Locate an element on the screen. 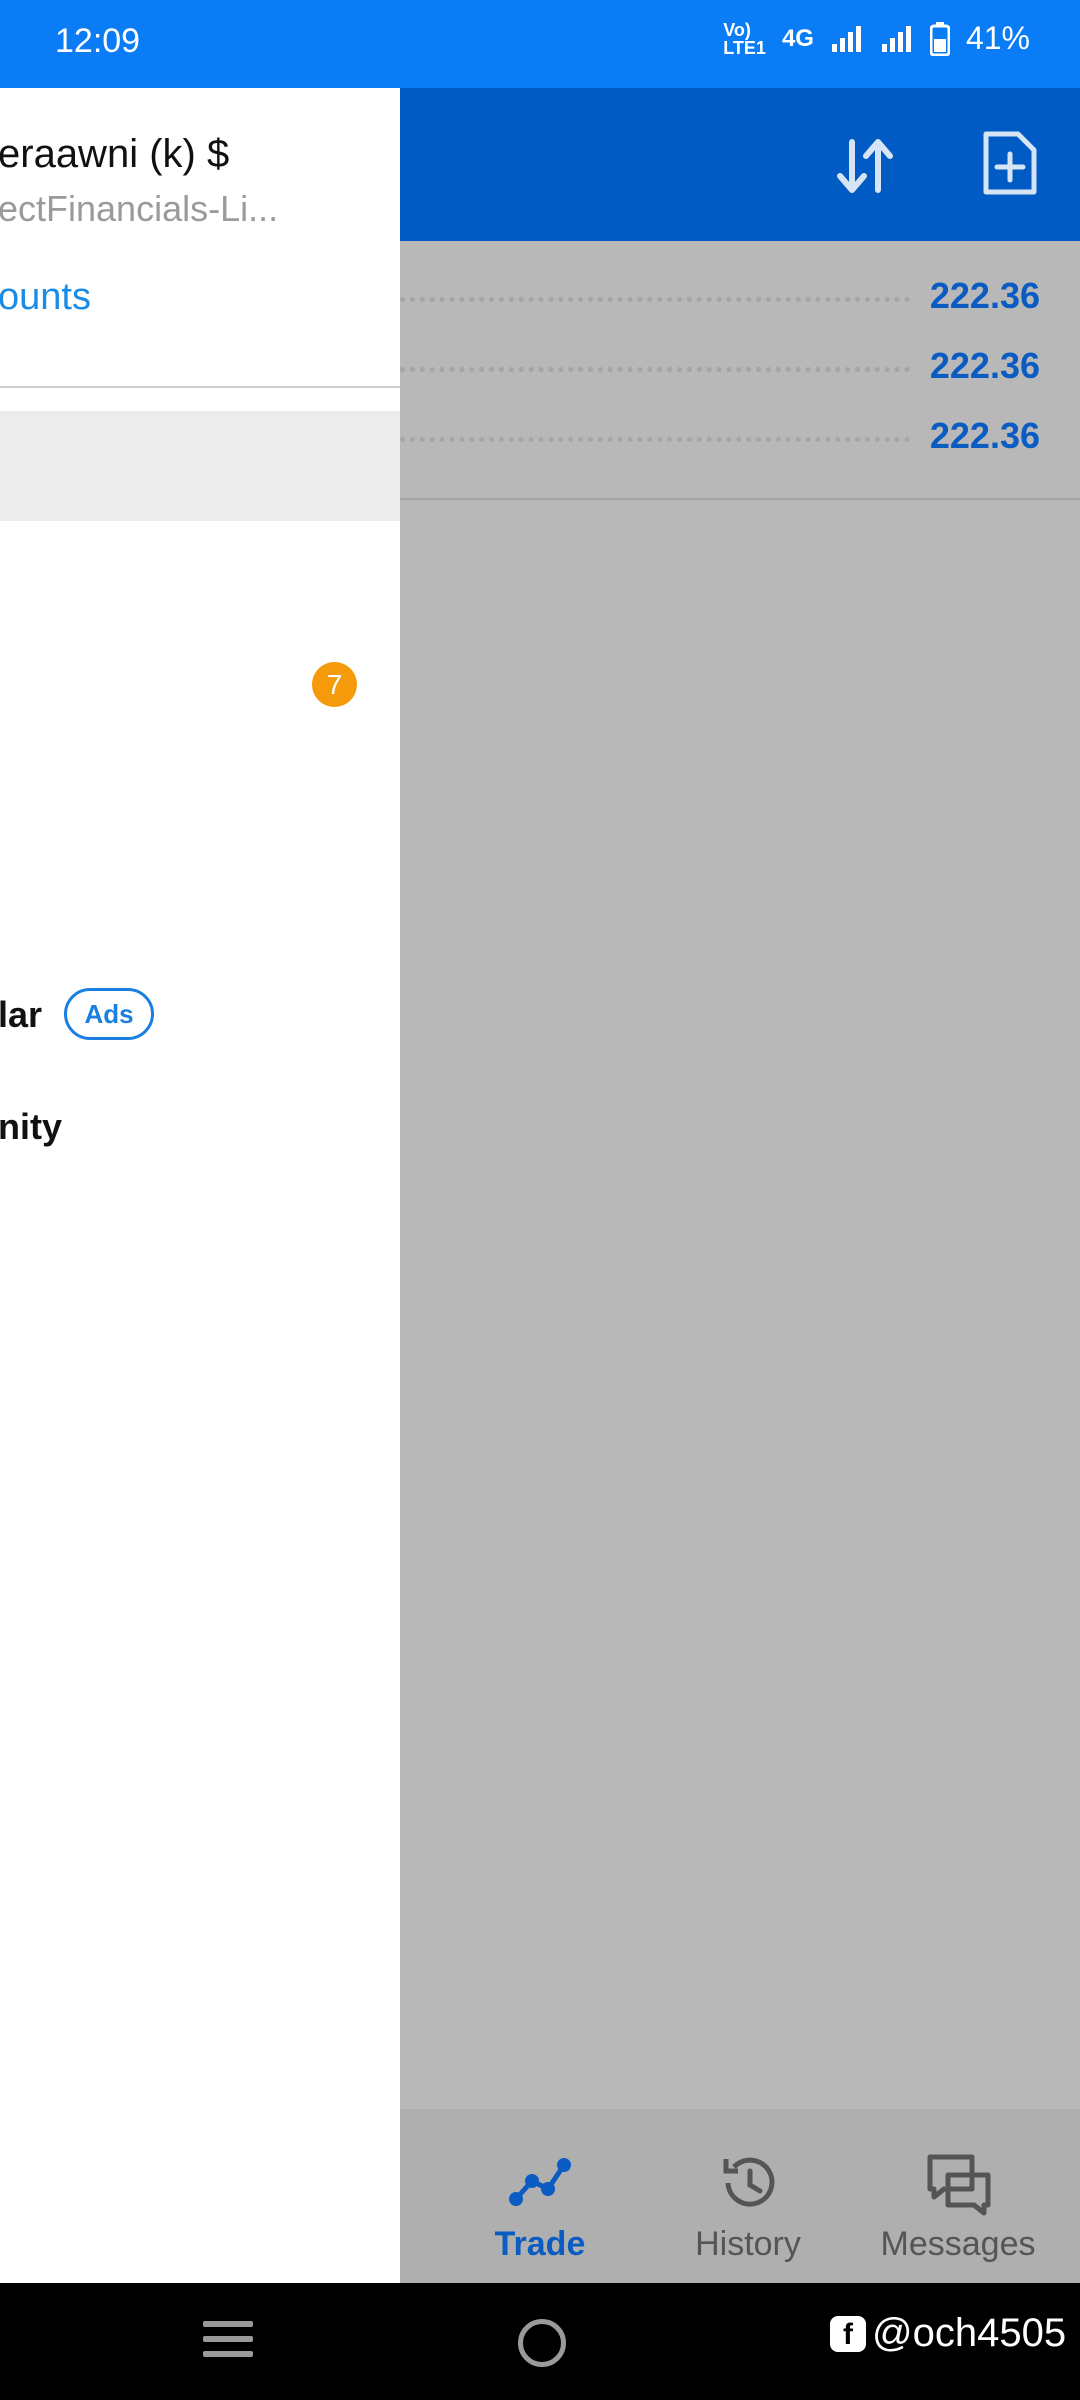 The height and width of the screenshot is (2400, 1080). nav-trade-label: Trade is located at coordinates (540, 2244).